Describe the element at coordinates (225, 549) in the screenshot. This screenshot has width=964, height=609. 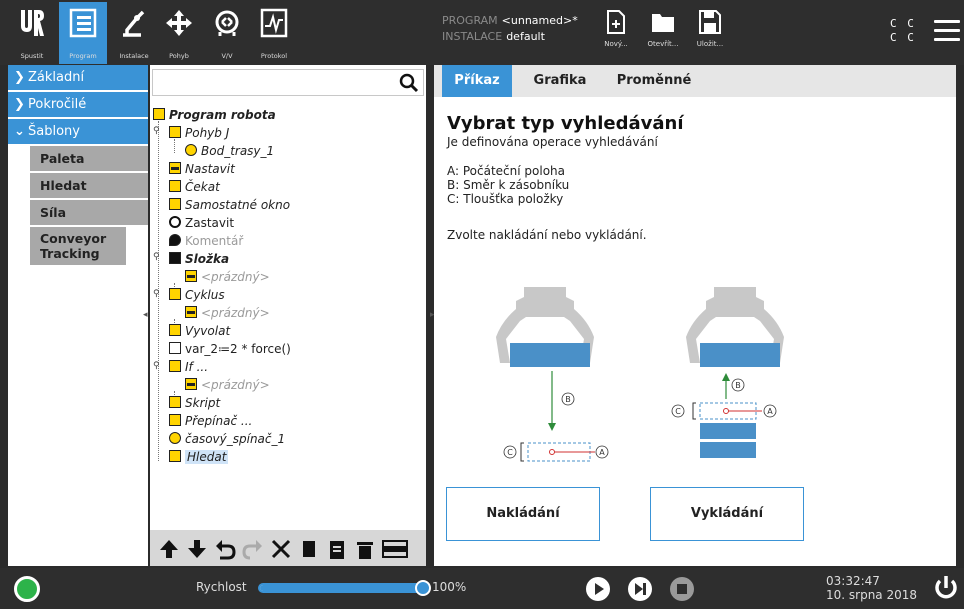
I see `undo-icon` at that location.